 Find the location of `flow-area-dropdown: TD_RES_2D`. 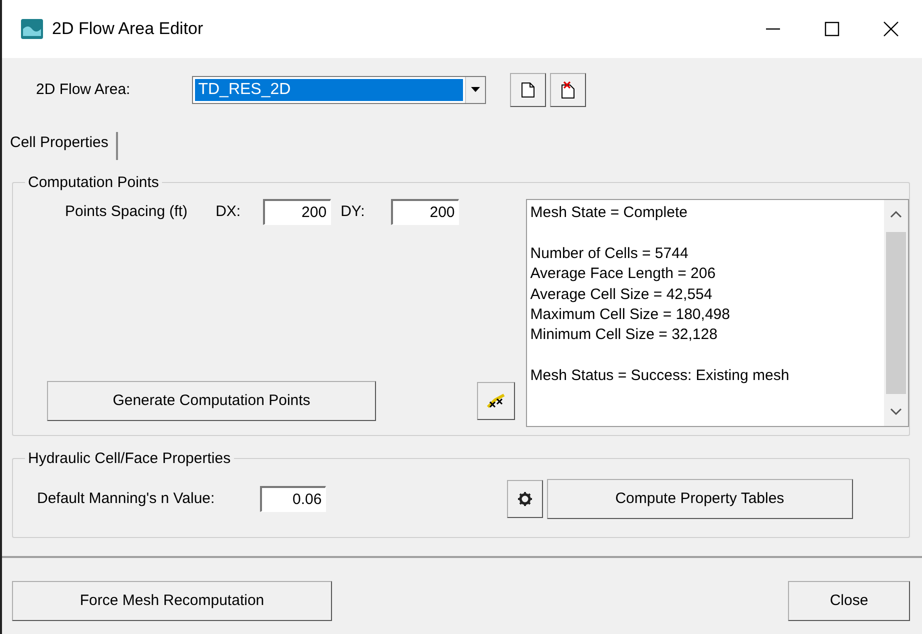

flow-area-dropdown: TD_RES_2D is located at coordinates (339, 90).